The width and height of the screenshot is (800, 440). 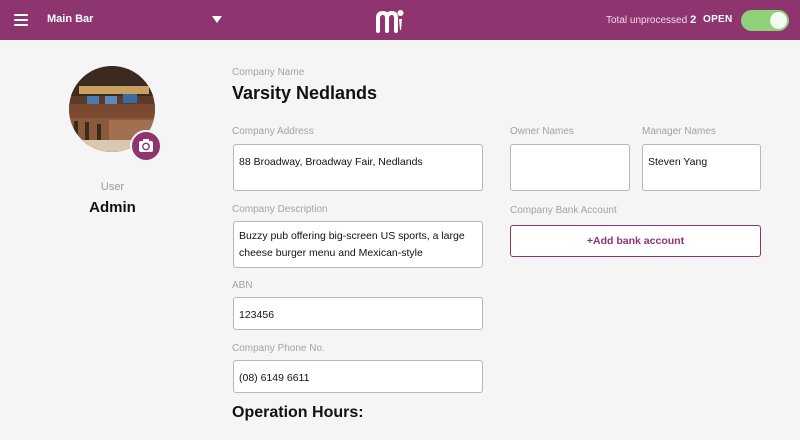 What do you see at coordinates (358, 376) in the screenshot?
I see `company-phone-field: (08) 6149 6611` at bounding box center [358, 376].